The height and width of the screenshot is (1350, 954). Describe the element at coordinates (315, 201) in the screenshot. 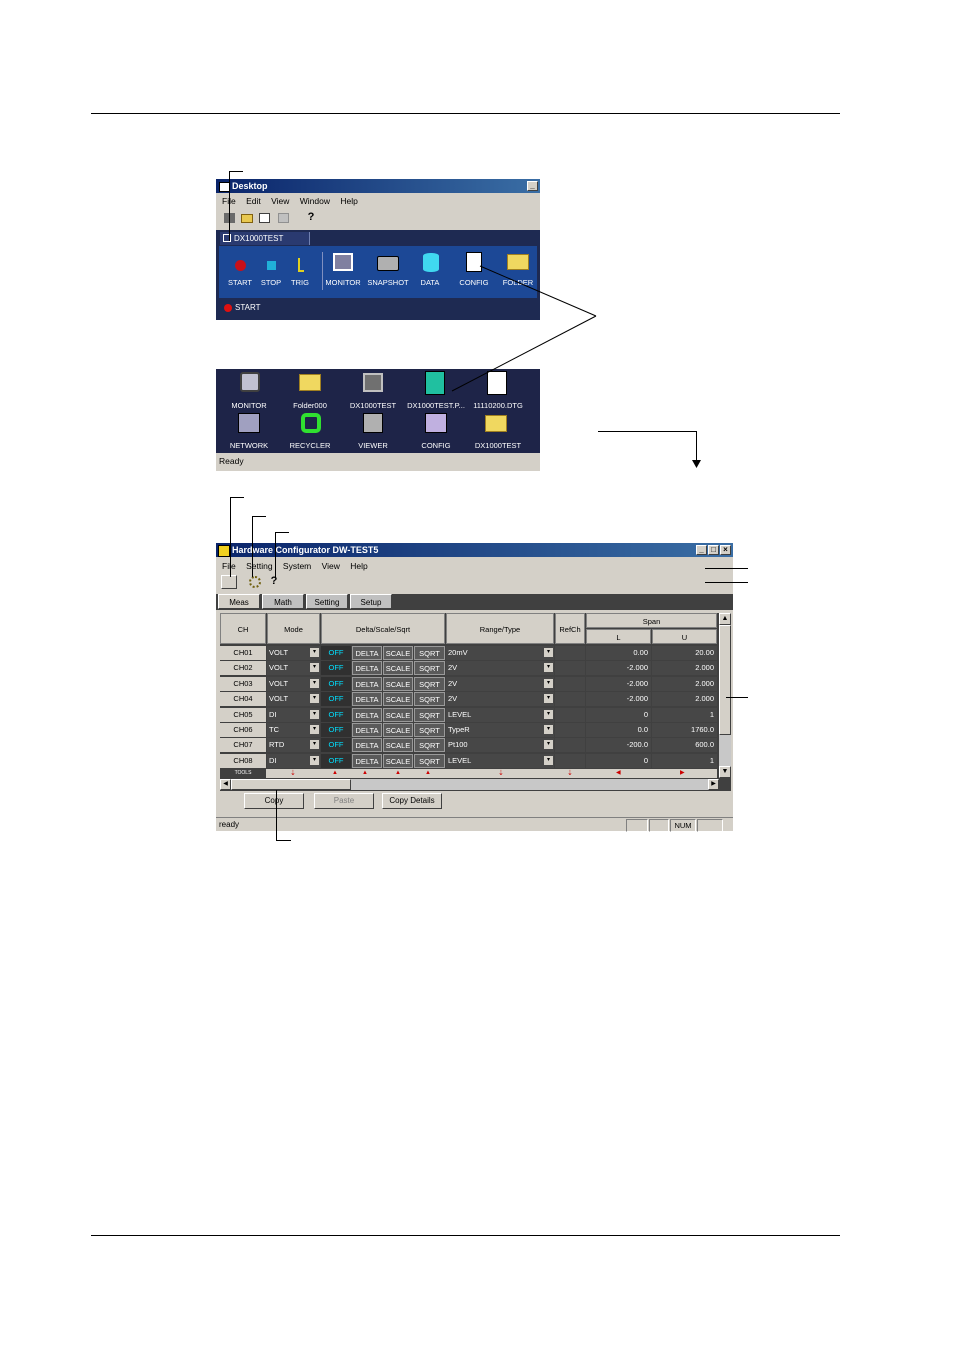

I see `menu-window: Window` at that location.